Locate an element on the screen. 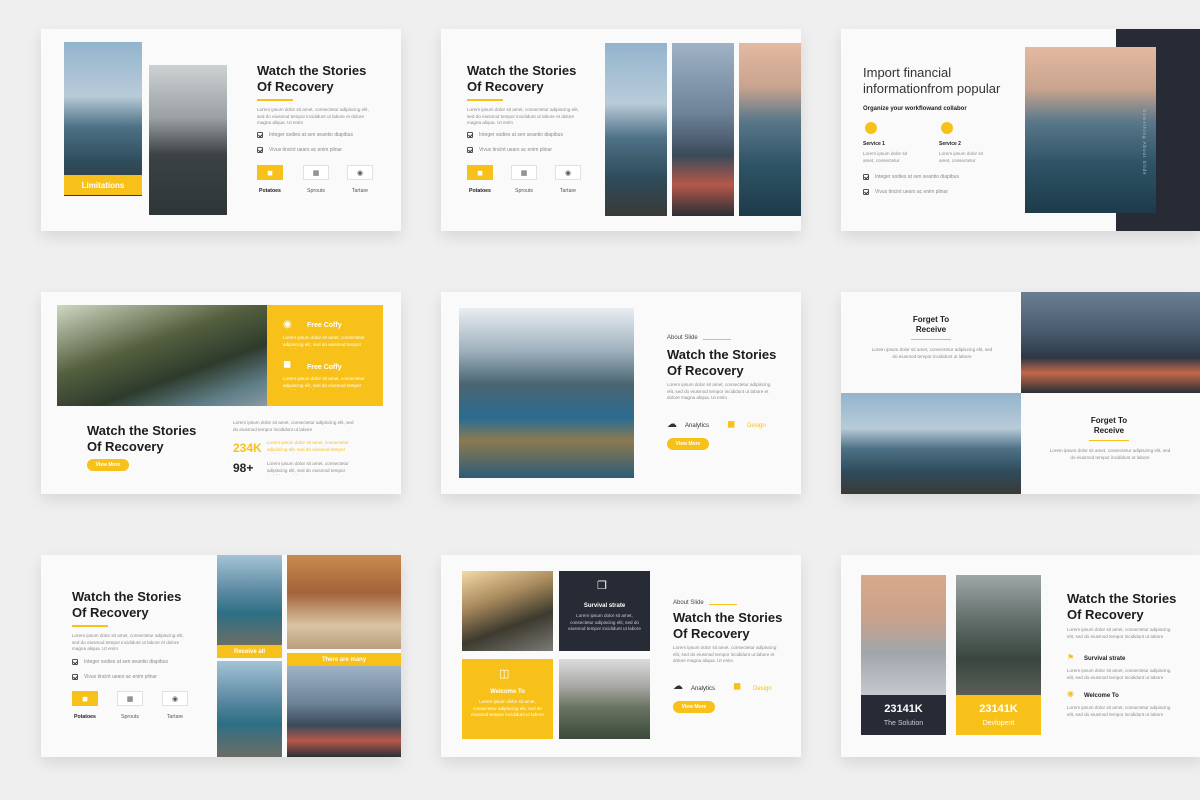  subtitle: Organize your workflowand collabor is located at coordinates (915, 109).